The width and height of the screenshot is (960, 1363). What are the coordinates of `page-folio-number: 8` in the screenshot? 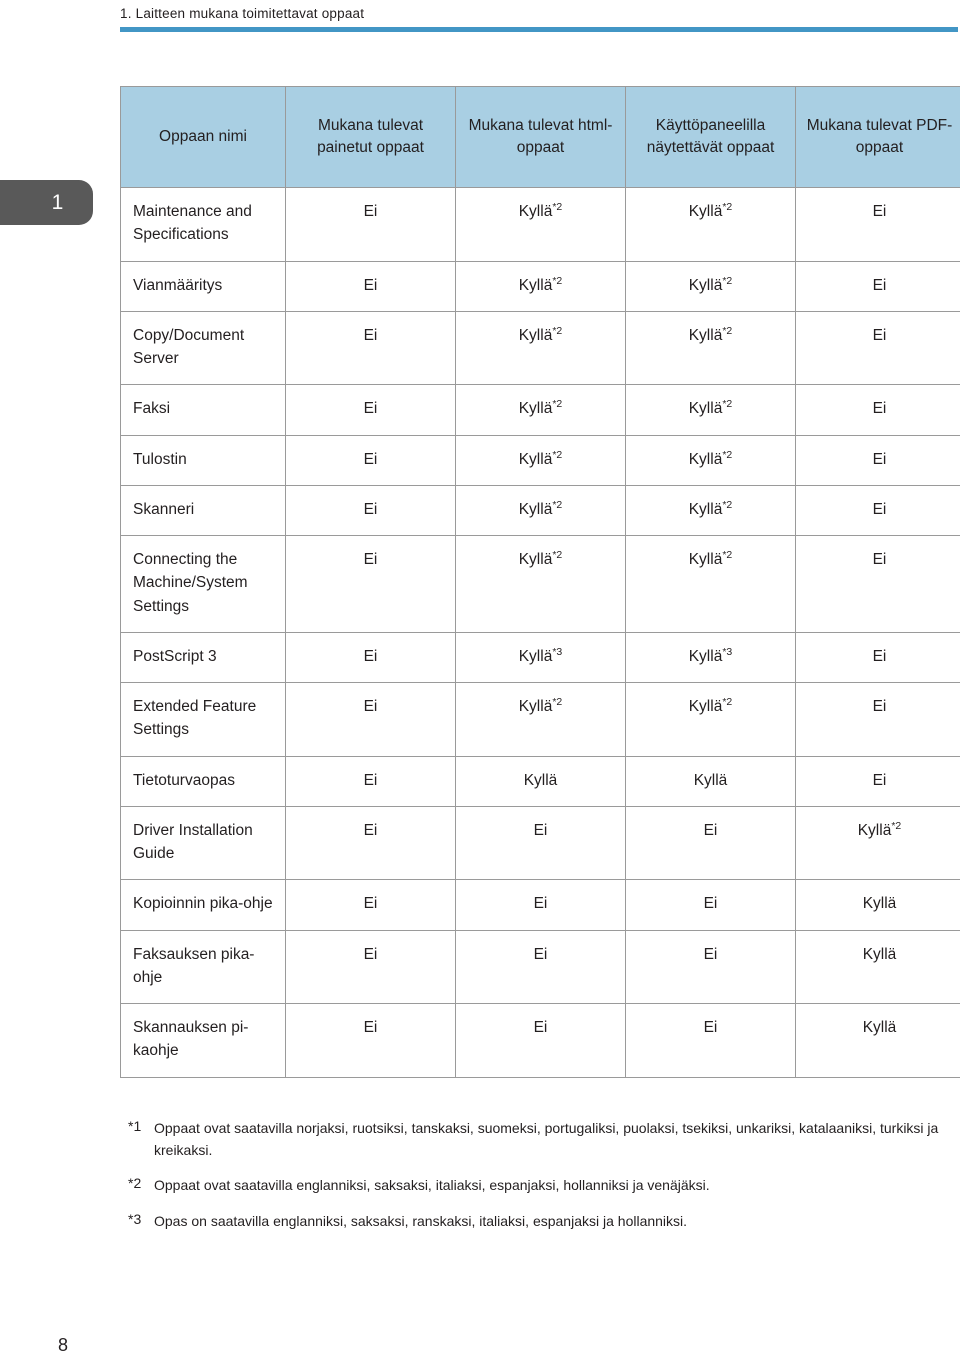 It's located at (63, 1345).